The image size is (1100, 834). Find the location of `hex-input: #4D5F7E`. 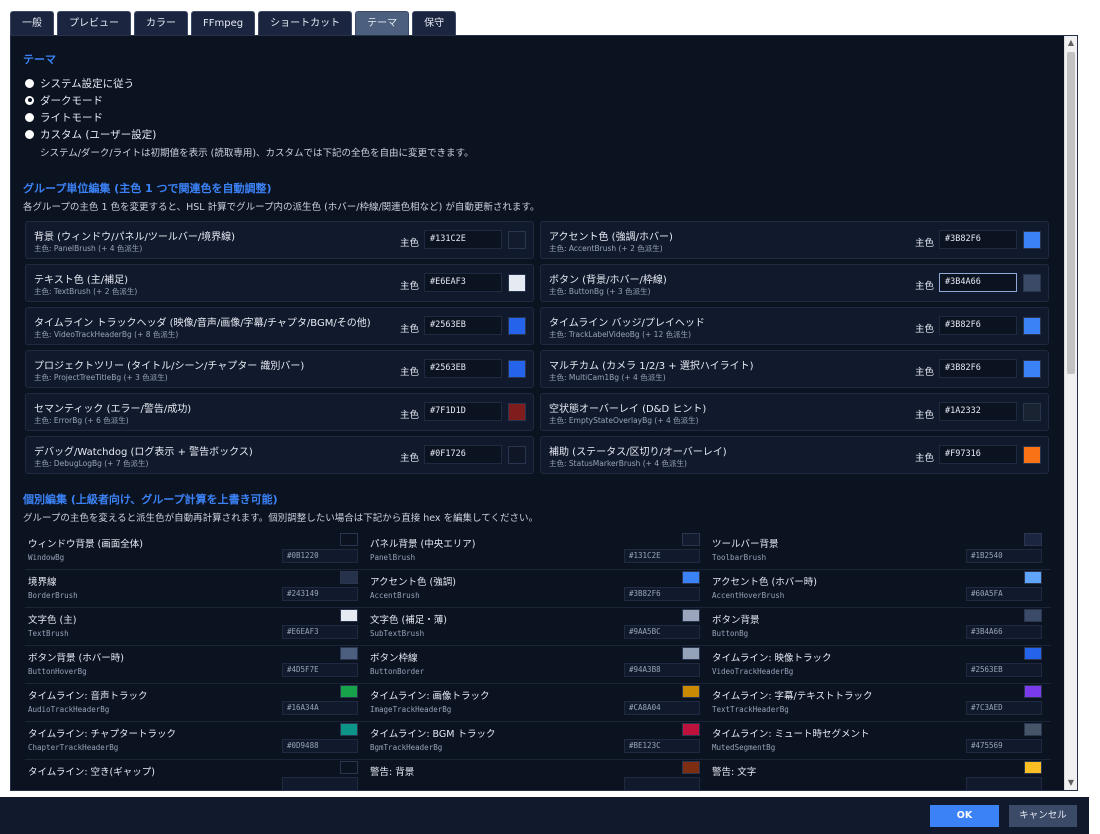

hex-input: #4D5F7E is located at coordinates (320, 670).